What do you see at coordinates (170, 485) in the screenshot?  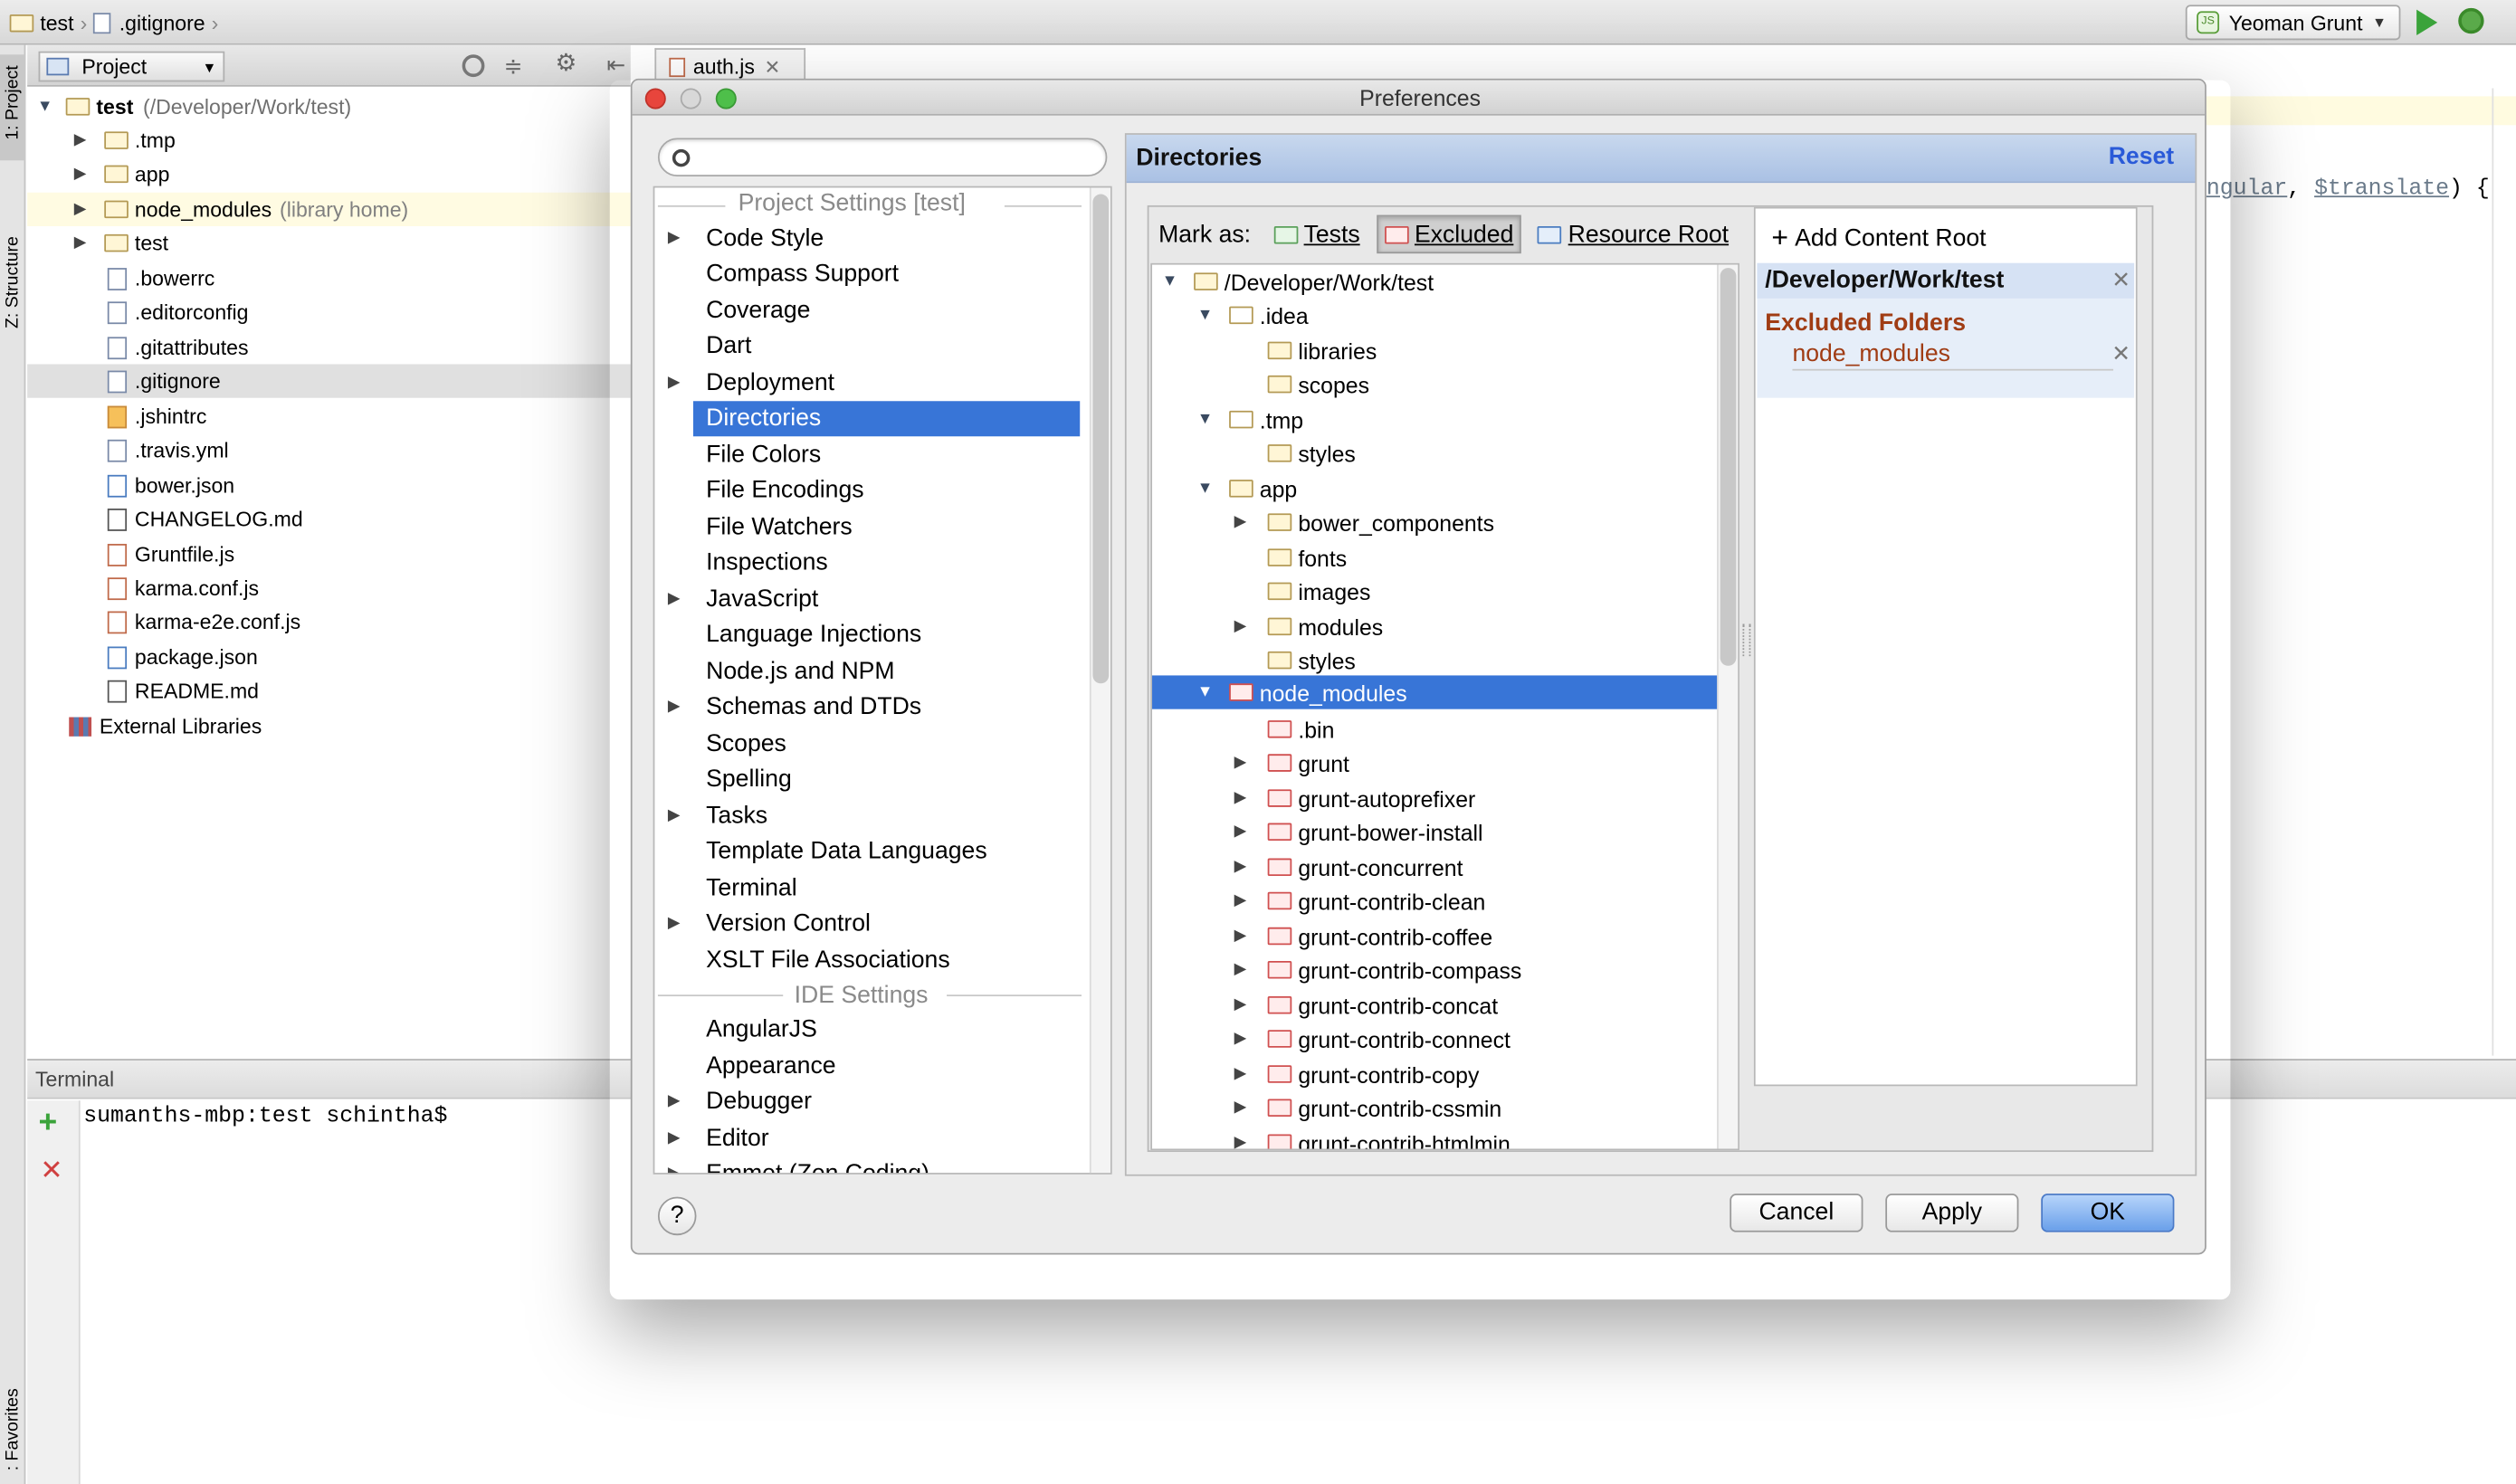 I see `tree-item-bower-json: bower.json` at bounding box center [170, 485].